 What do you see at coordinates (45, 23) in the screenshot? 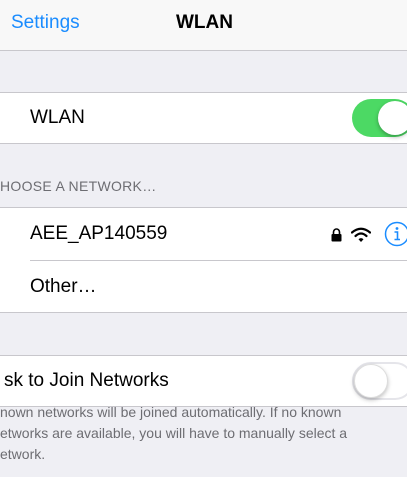
I see `back-button-settings: Settings` at bounding box center [45, 23].